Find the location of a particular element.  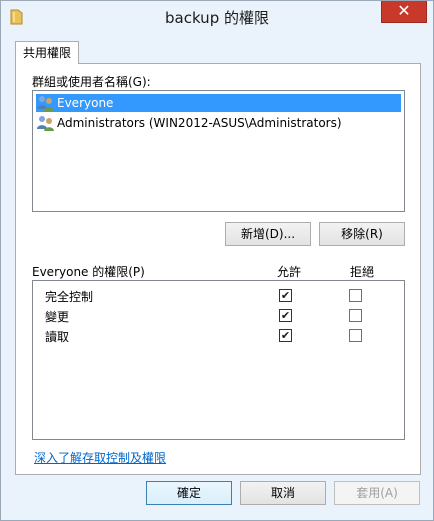

permission-name: 變更 is located at coordinates (57, 317).